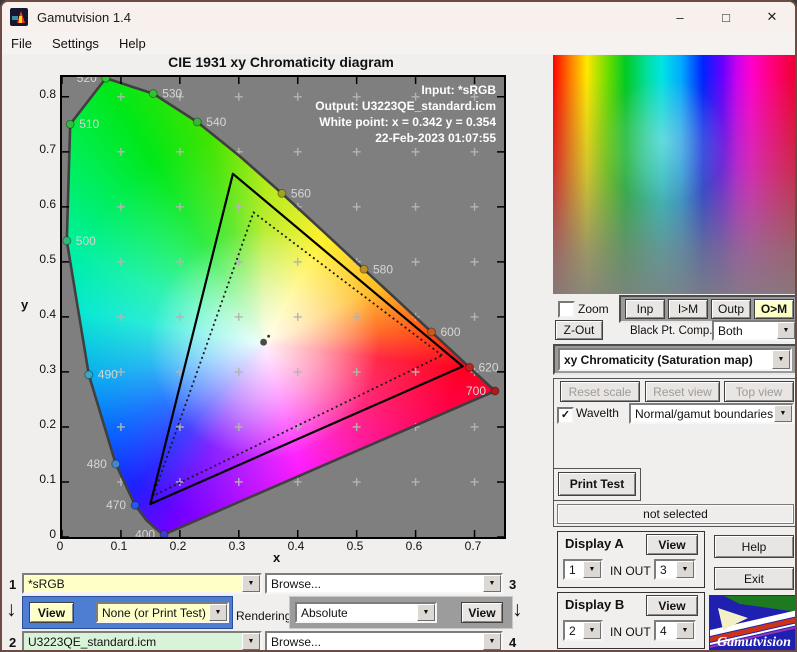 This screenshot has width=797, height=652. Describe the element at coordinates (268, 336) in the screenshot. I see `white-point-dot` at that location.